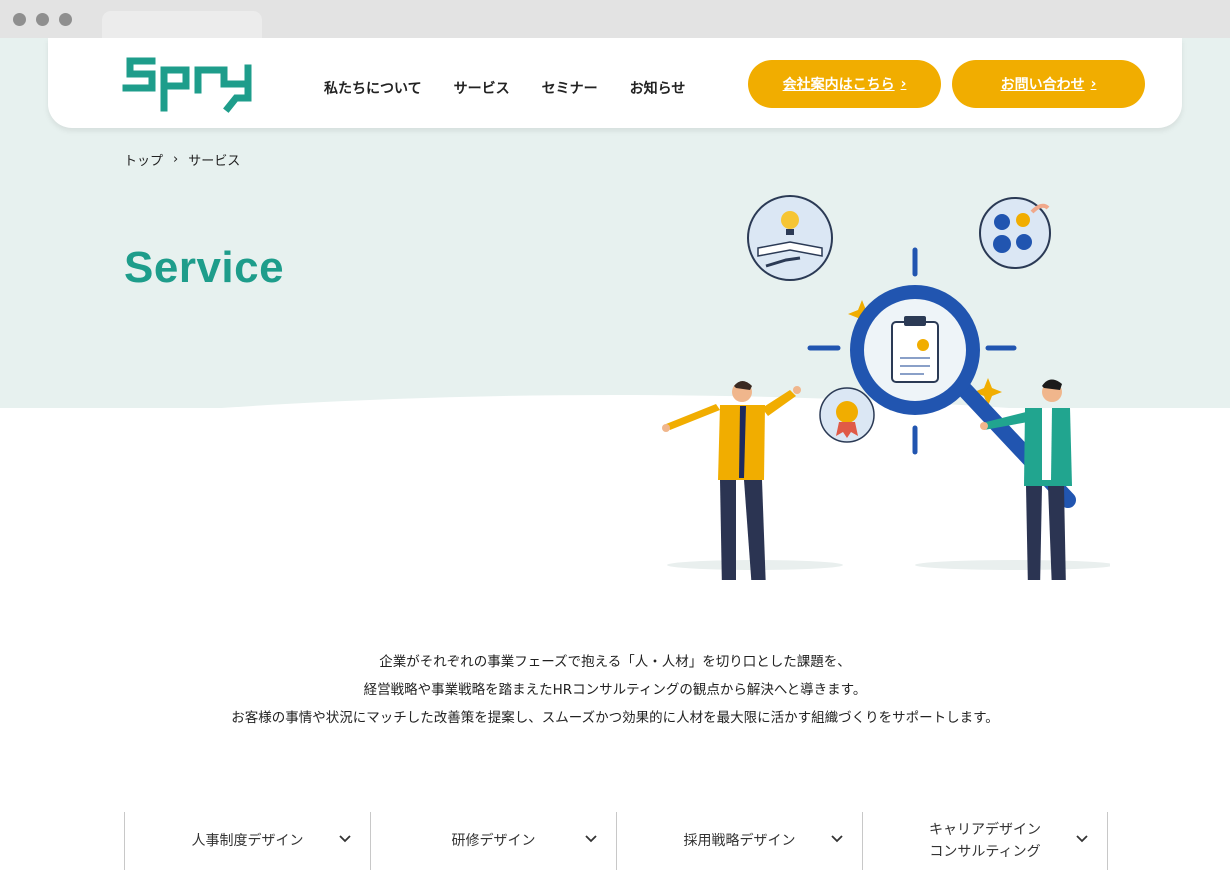 The width and height of the screenshot is (1230, 870). What do you see at coordinates (658, 88) in the screenshot?
I see `nav-item-news: お知らせ` at bounding box center [658, 88].